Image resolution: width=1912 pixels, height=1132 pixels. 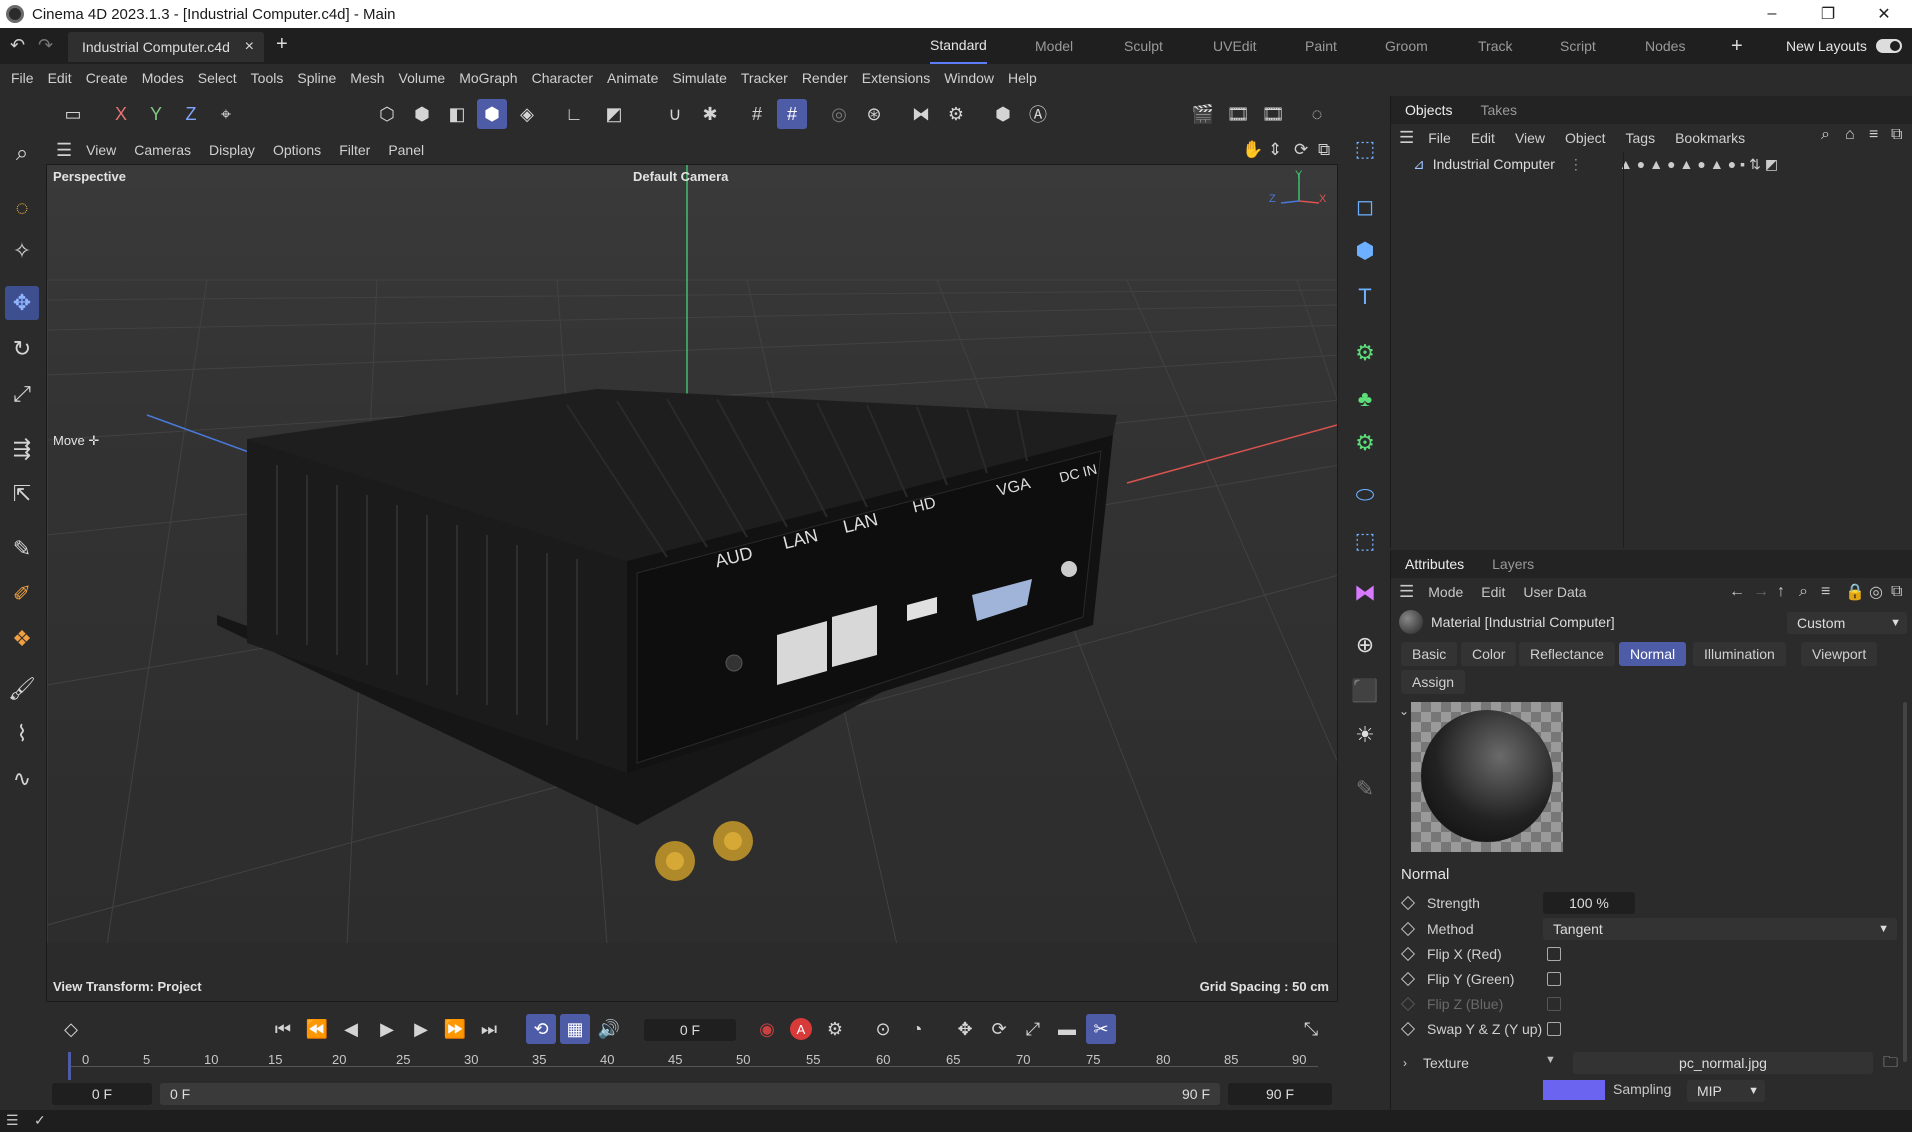 I want to click on viewport-menu-filter: Filter, so click(x=354, y=150).